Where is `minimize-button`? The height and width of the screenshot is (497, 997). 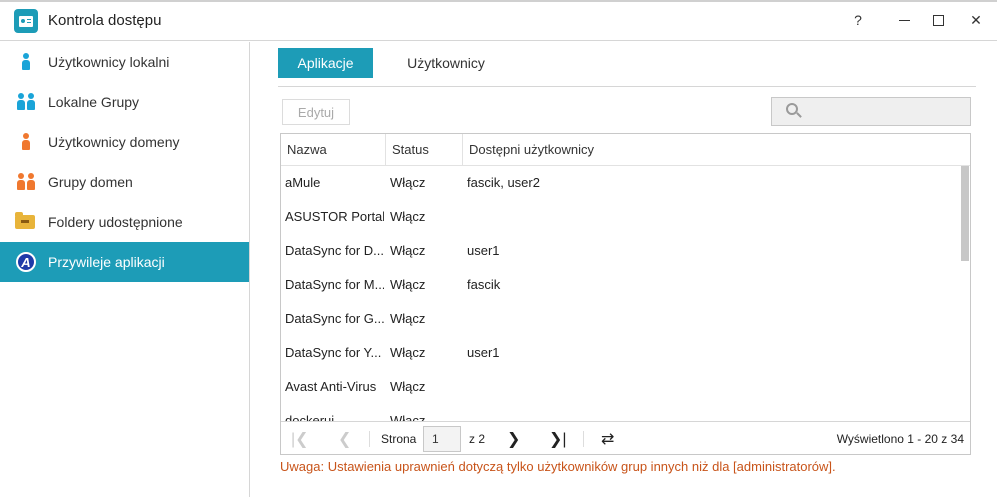 minimize-button is located at coordinates (904, 20).